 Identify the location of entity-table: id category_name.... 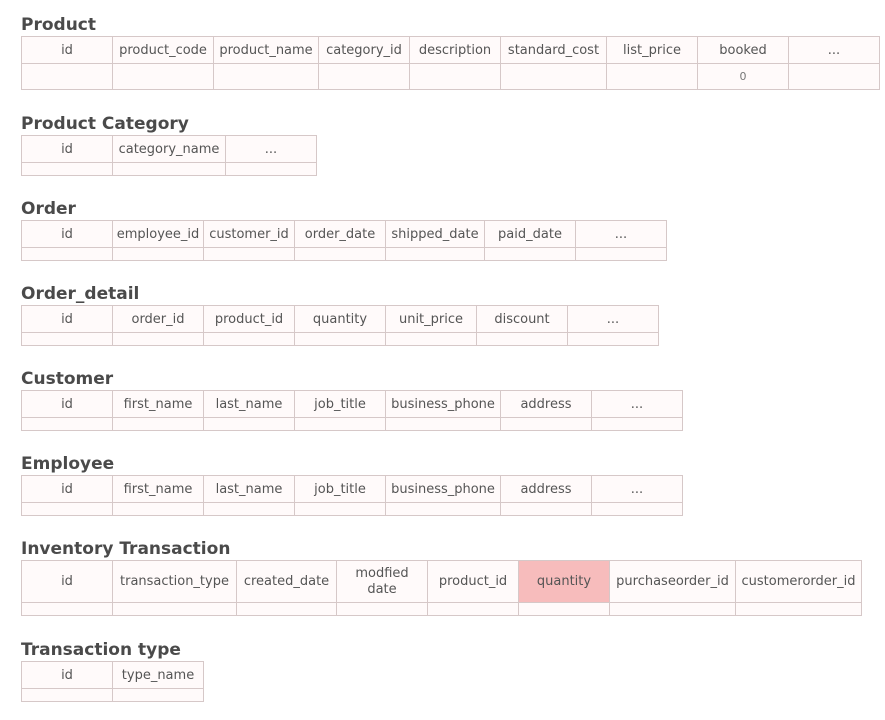
(169, 155).